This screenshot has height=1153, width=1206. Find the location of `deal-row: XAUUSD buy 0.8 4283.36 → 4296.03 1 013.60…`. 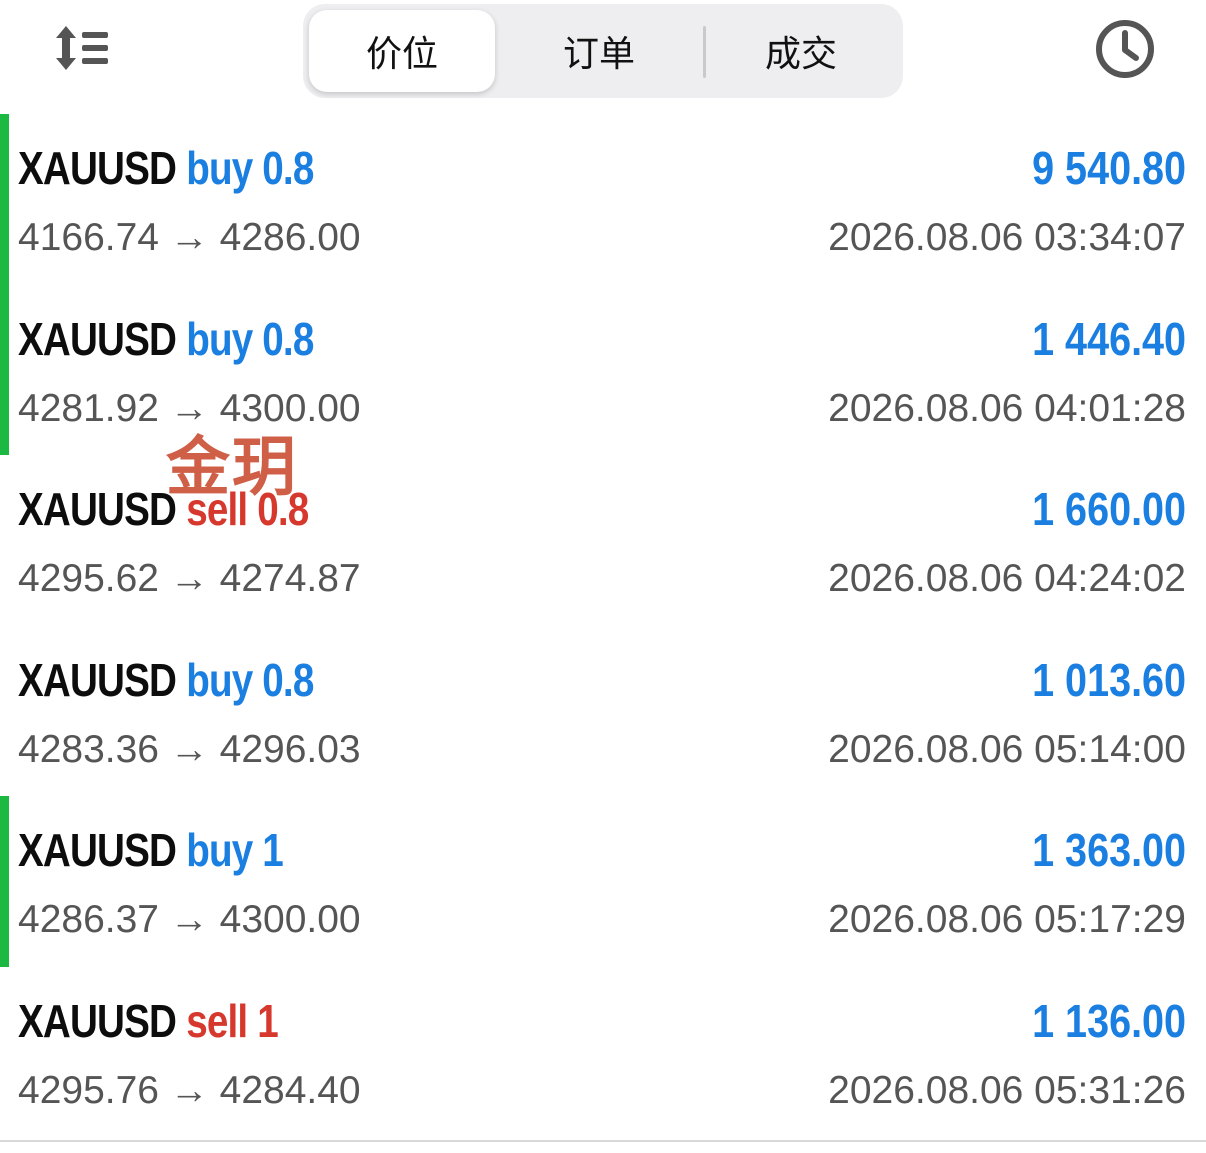

deal-row: XAUUSD buy 0.8 4283.36 → 4296.03 1 013.60… is located at coordinates (603, 711).